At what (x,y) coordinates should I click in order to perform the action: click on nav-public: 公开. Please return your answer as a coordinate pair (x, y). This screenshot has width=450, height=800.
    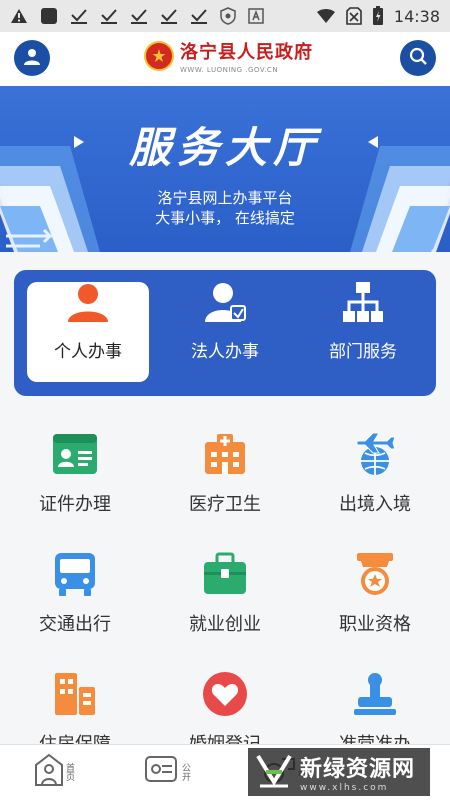
    Looking at the image, I should click on (167, 772).